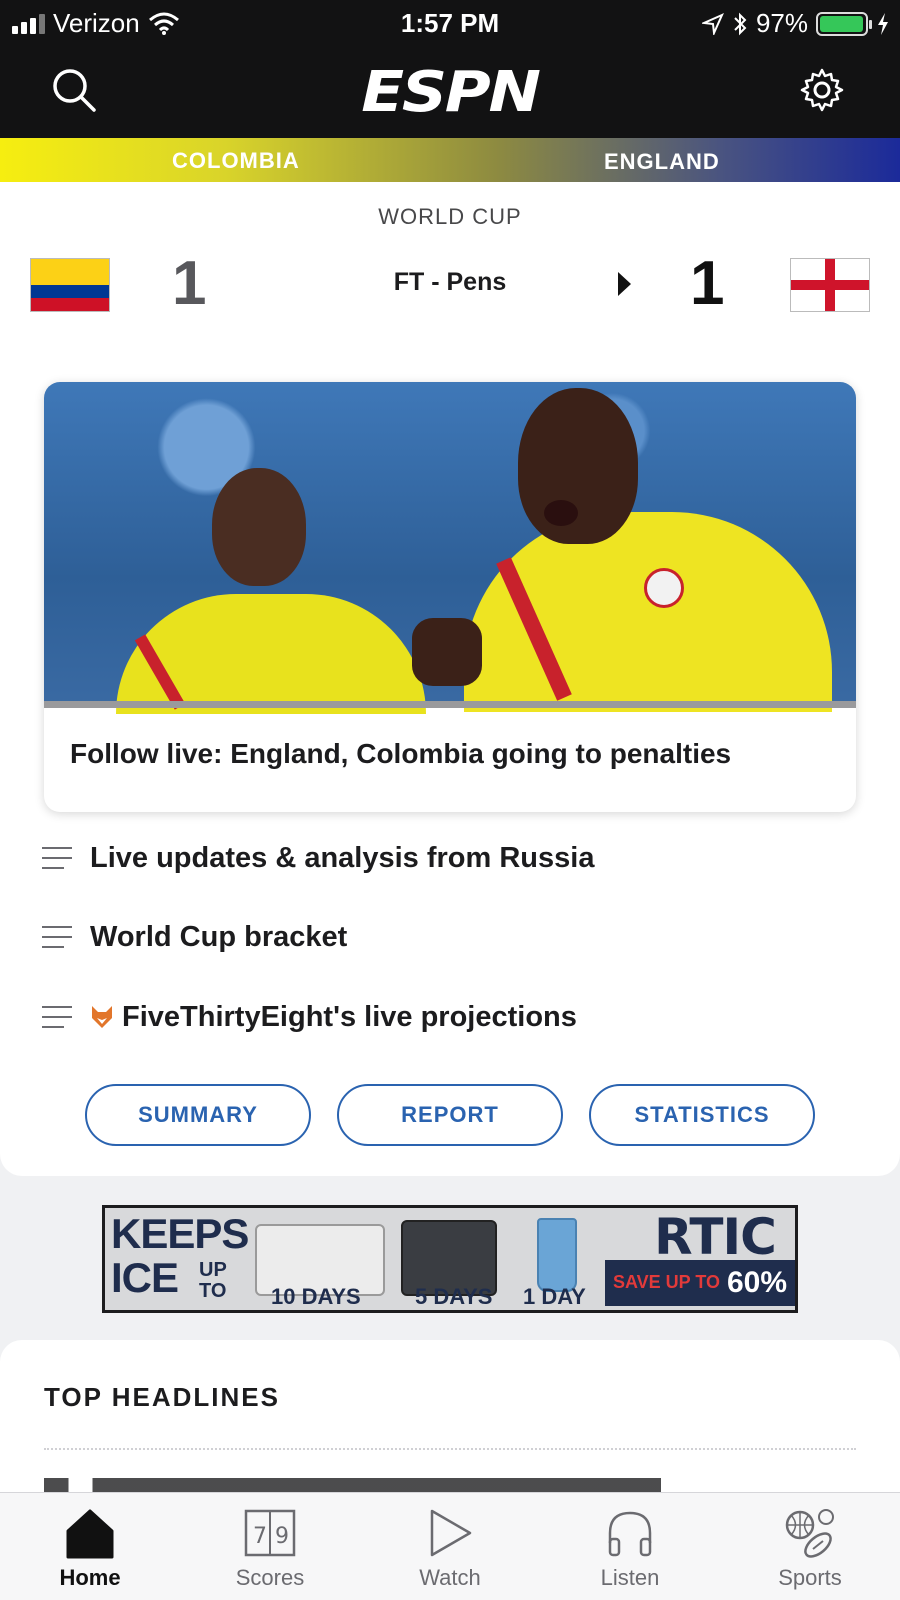  Describe the element at coordinates (213, 1280) in the screenshot. I see `ad-upto-text: UP TO` at that location.